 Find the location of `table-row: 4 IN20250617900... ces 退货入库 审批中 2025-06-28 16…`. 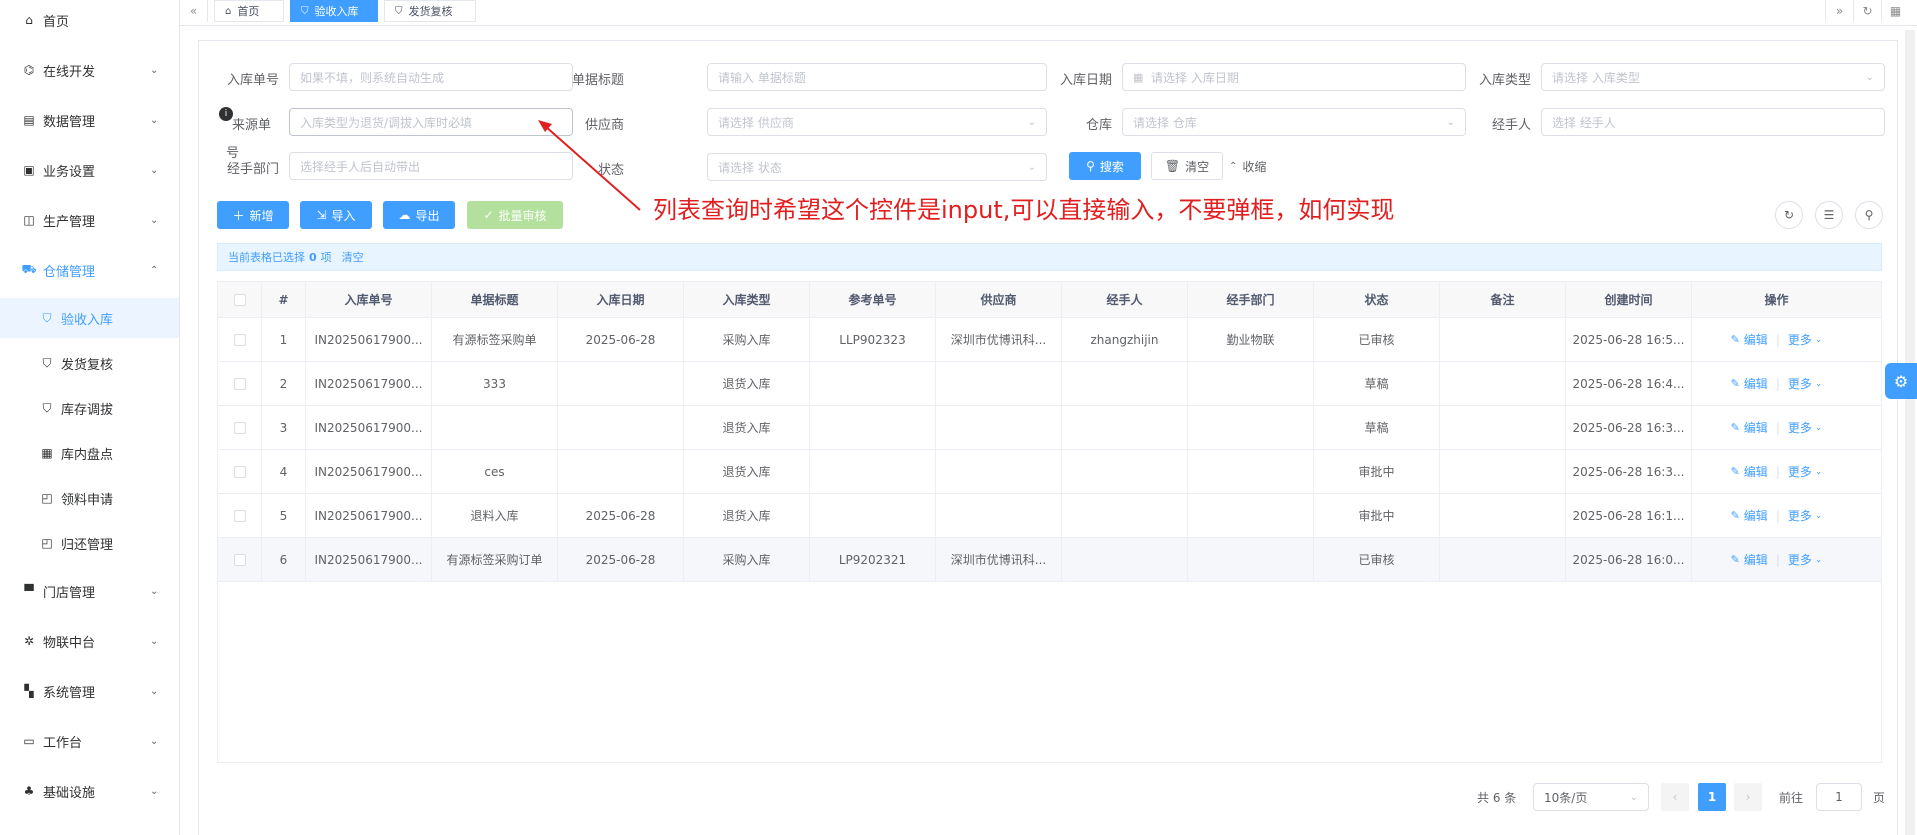

table-row: 4 IN20250617900... ces 退货入库 审批中 2025-06-28 16… is located at coordinates (1049, 472).